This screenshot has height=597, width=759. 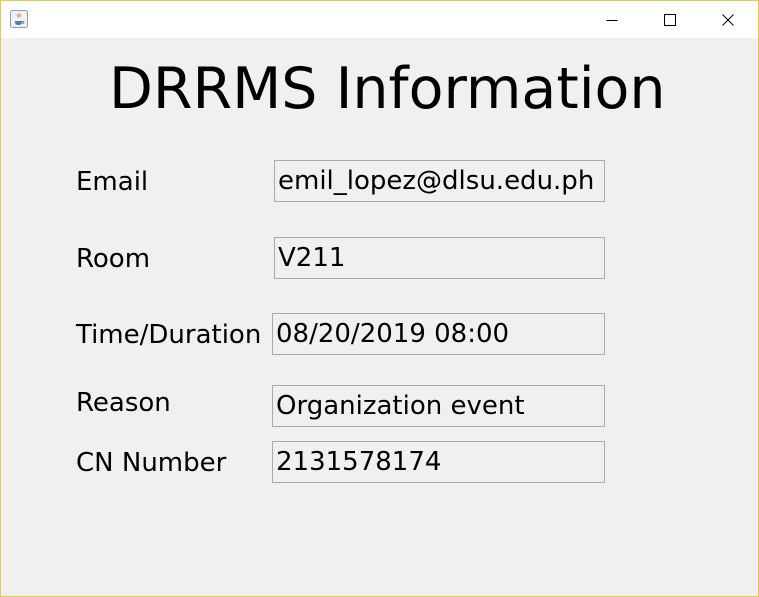 What do you see at coordinates (19, 19) in the screenshot?
I see `java-app-icon` at bounding box center [19, 19].